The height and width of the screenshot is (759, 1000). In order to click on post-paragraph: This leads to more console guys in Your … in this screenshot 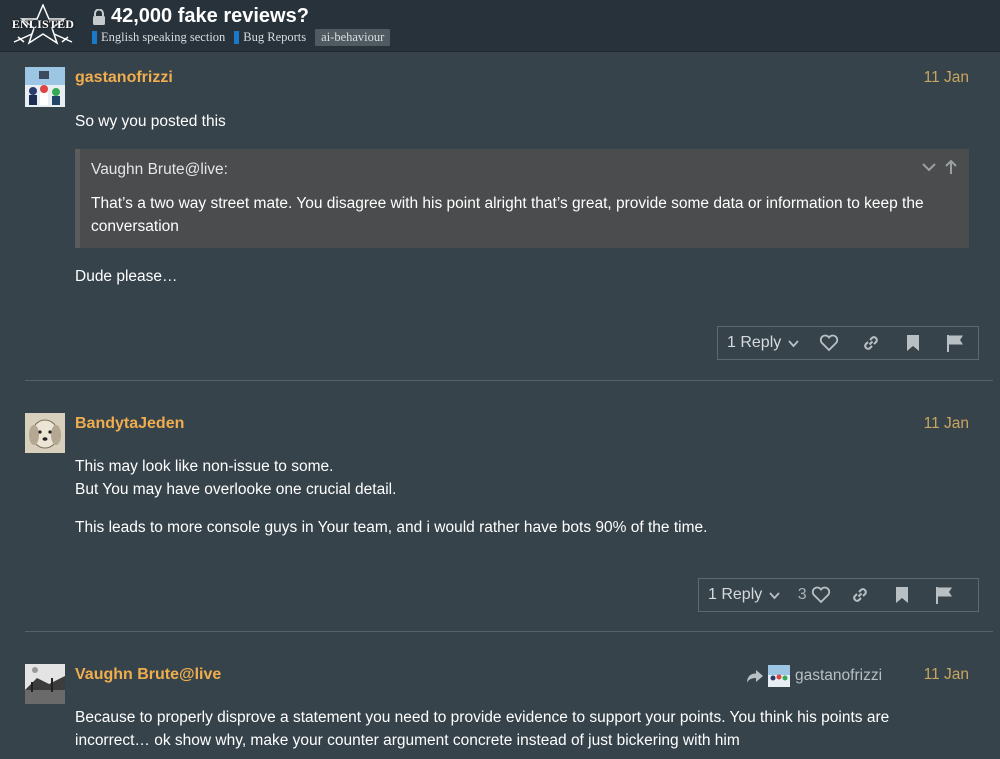, I will do `click(391, 527)`.